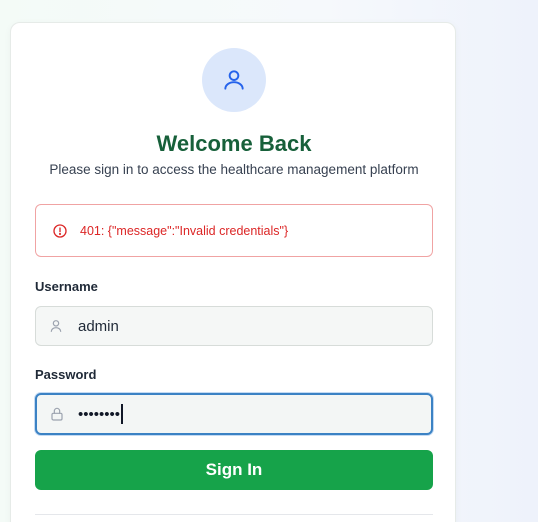  What do you see at coordinates (60, 231) in the screenshot?
I see `alert-circle-icon` at bounding box center [60, 231].